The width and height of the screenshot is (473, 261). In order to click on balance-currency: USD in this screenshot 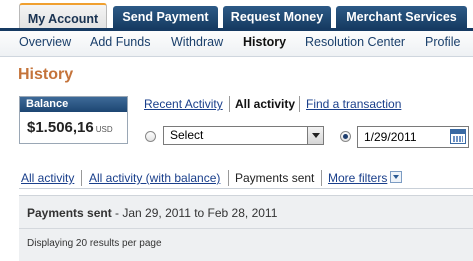, I will do `click(104, 129)`.